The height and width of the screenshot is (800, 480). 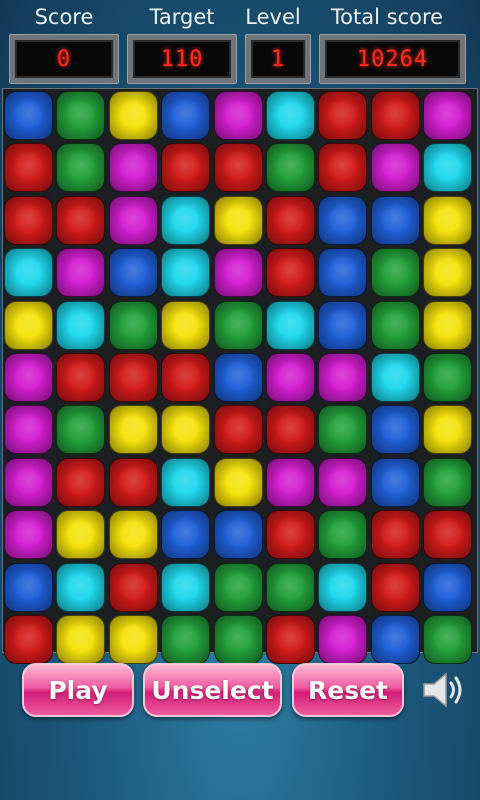 I want to click on play-button: Play, so click(x=78, y=690).